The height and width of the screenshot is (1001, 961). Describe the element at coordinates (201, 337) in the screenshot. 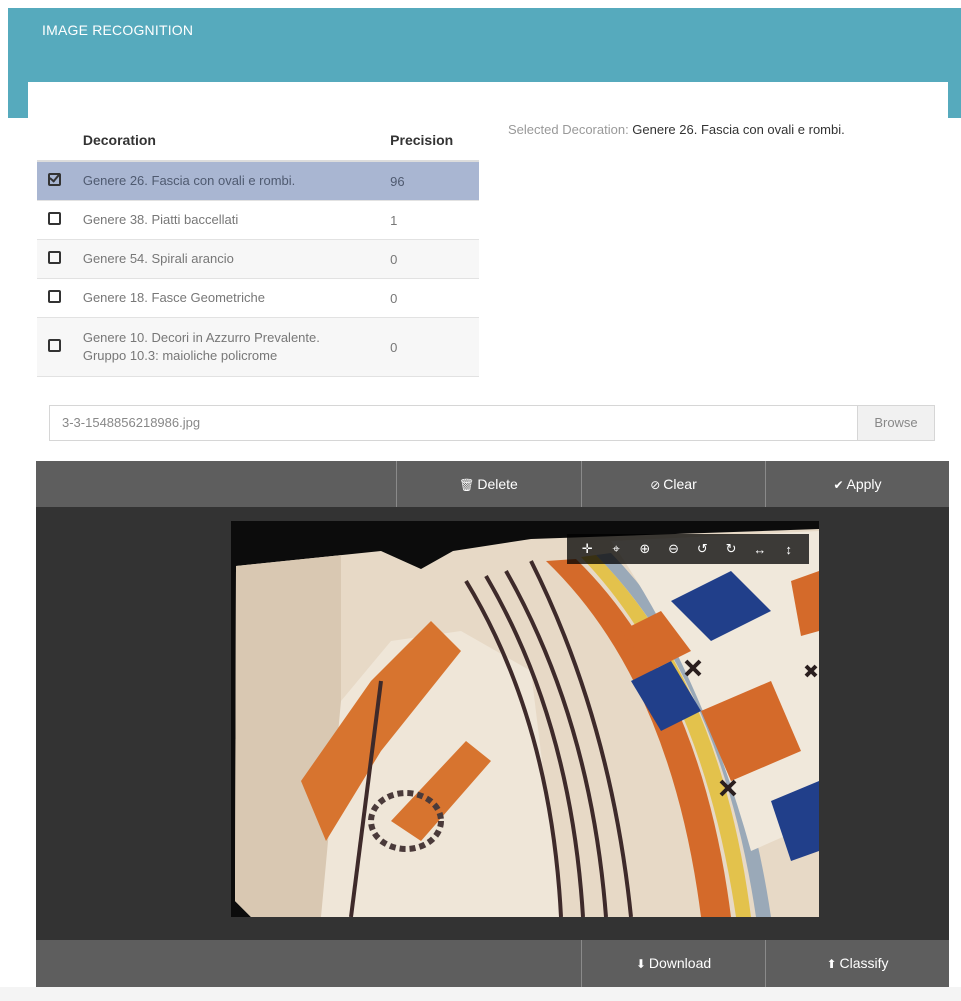

I see `decoration-name-line1: Genere 10. Decori in Azzurro Prevalente.` at that location.